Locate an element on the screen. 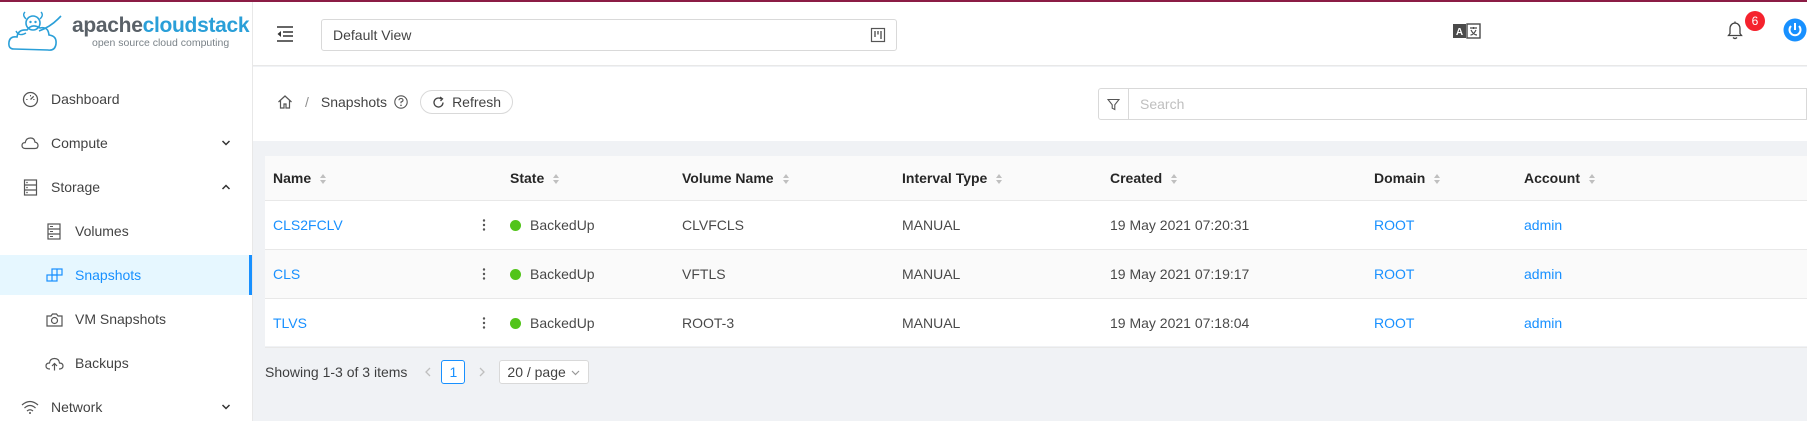 The height and width of the screenshot is (421, 1807). filter-button is located at coordinates (1113, 104).